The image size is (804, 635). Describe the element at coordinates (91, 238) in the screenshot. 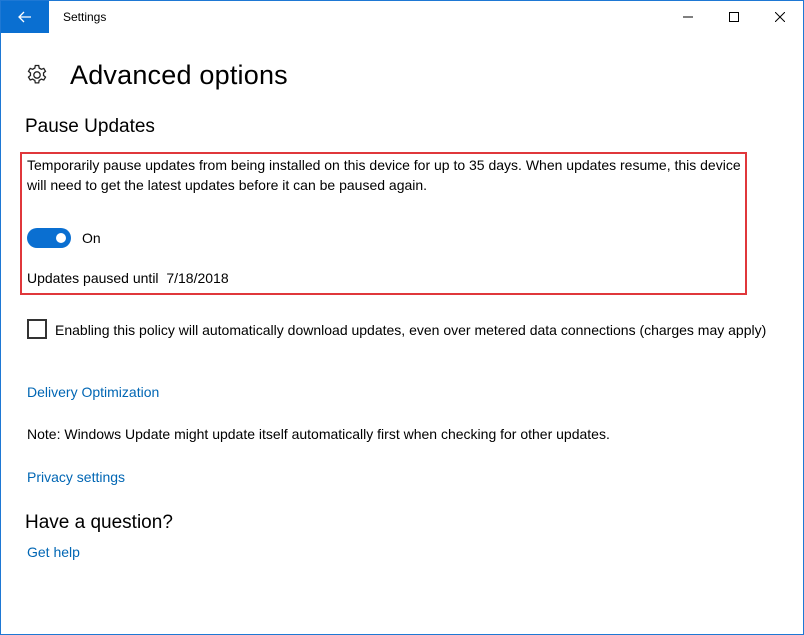

I see `toggle-state-label: On` at that location.